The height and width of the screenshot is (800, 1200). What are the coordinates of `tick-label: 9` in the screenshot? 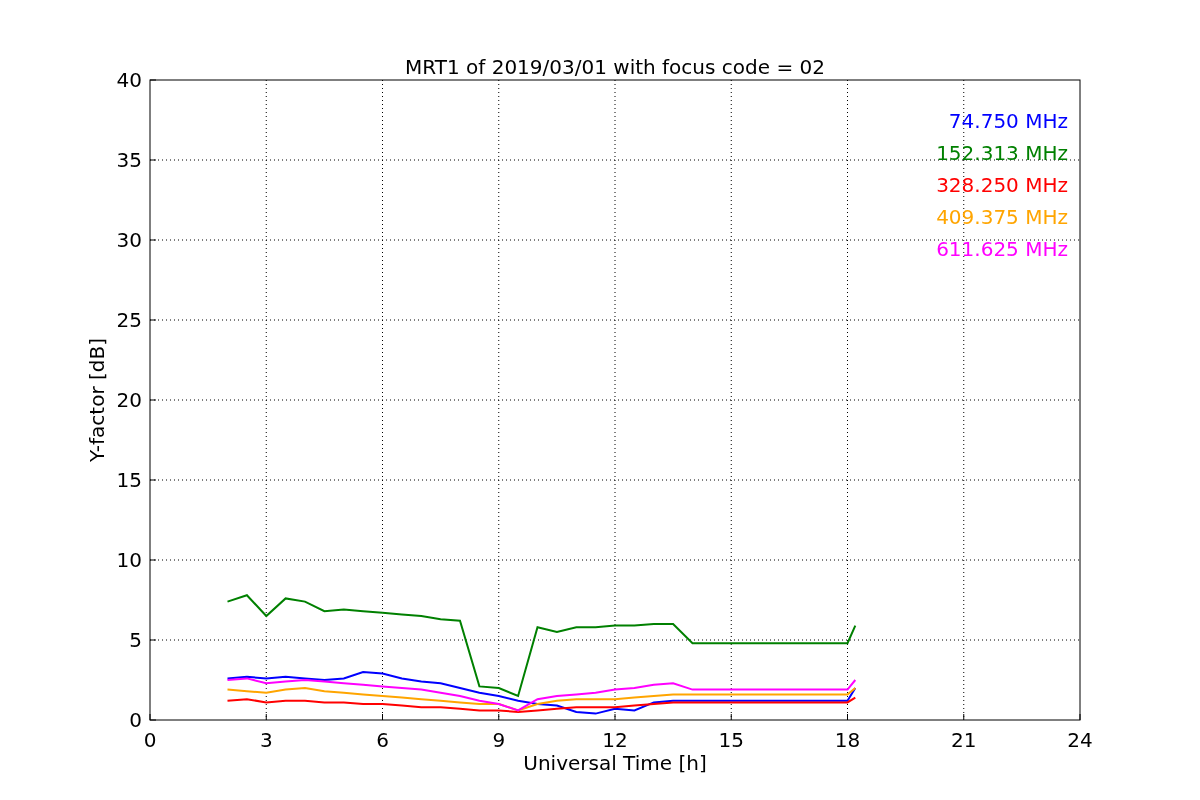 It's located at (499, 740).